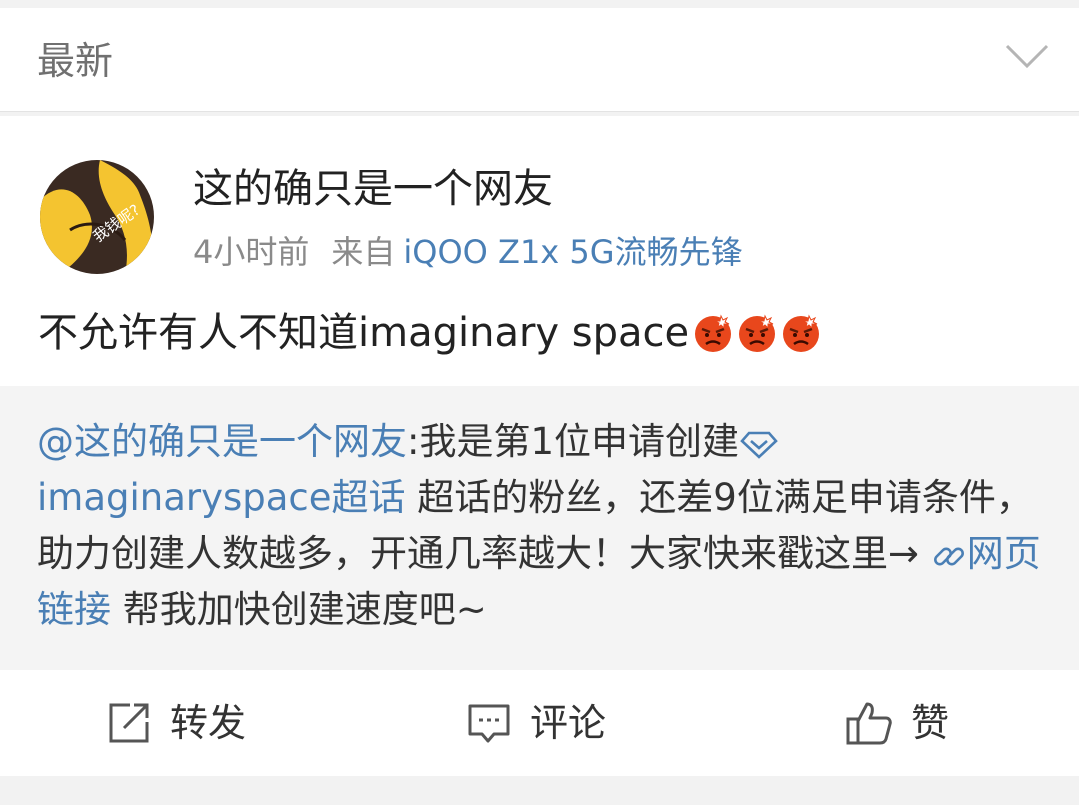 Image resolution: width=1079 pixels, height=805 pixels. What do you see at coordinates (539, 60) in the screenshot?
I see `sort-header: 最新` at bounding box center [539, 60].